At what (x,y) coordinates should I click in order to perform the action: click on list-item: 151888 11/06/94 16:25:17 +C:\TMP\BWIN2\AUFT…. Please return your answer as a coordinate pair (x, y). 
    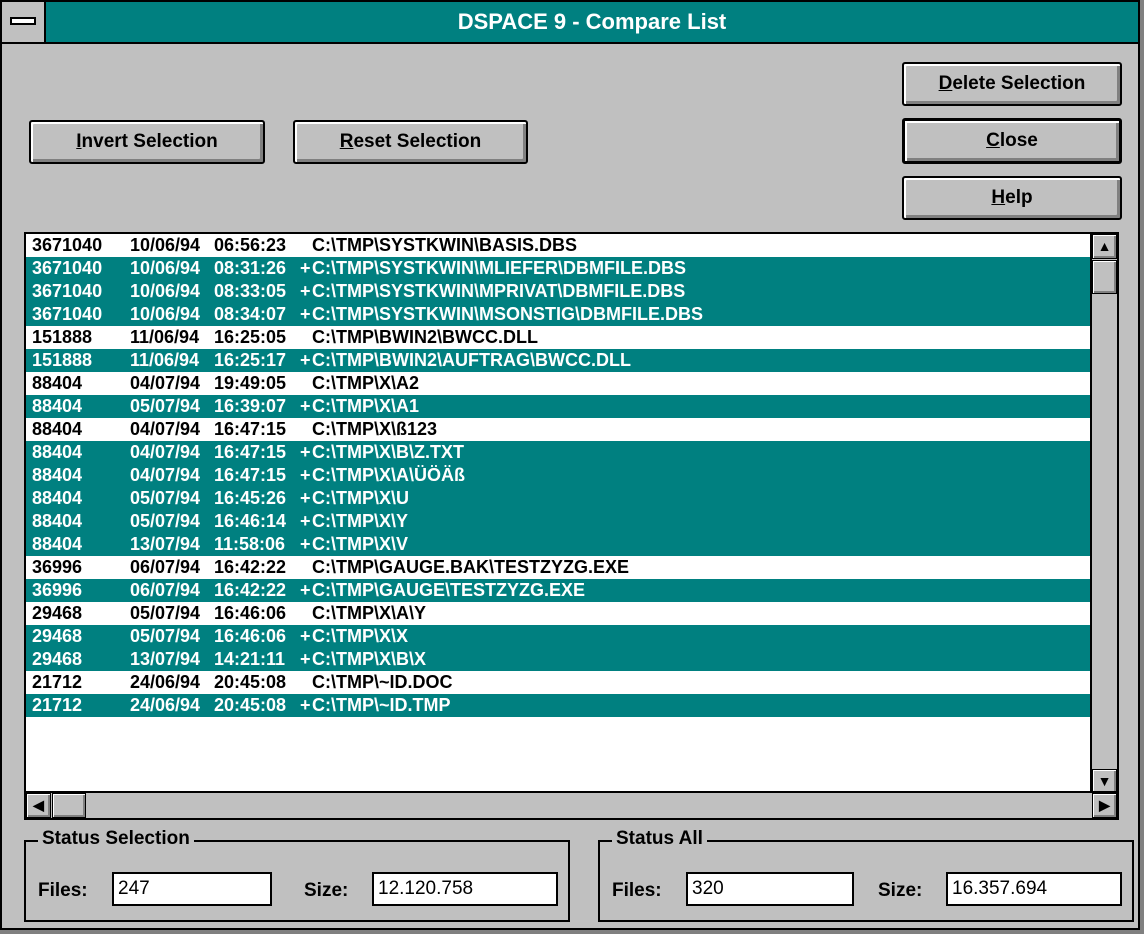
    Looking at the image, I should click on (569, 360).